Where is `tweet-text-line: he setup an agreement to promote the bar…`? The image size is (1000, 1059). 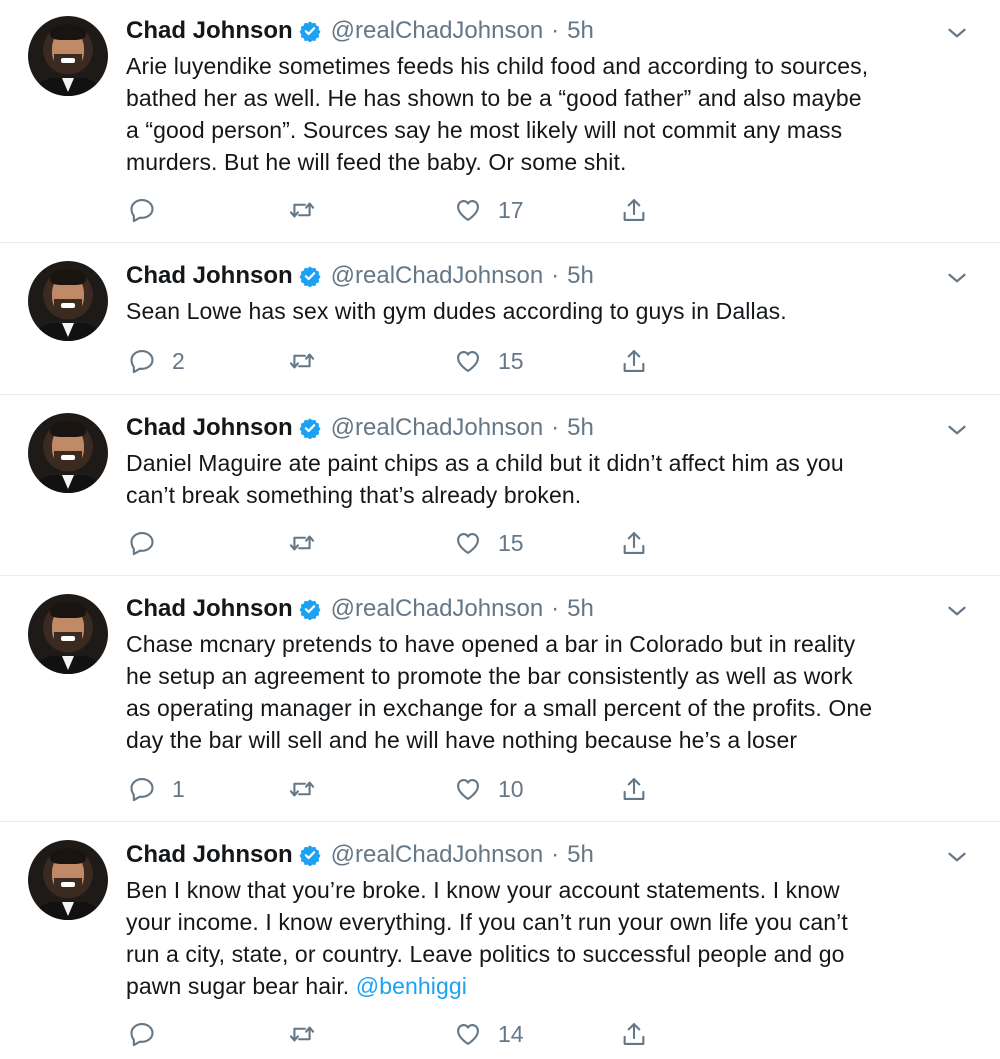 tweet-text-line: he setup an agreement to promote the bar… is located at coordinates (489, 676).